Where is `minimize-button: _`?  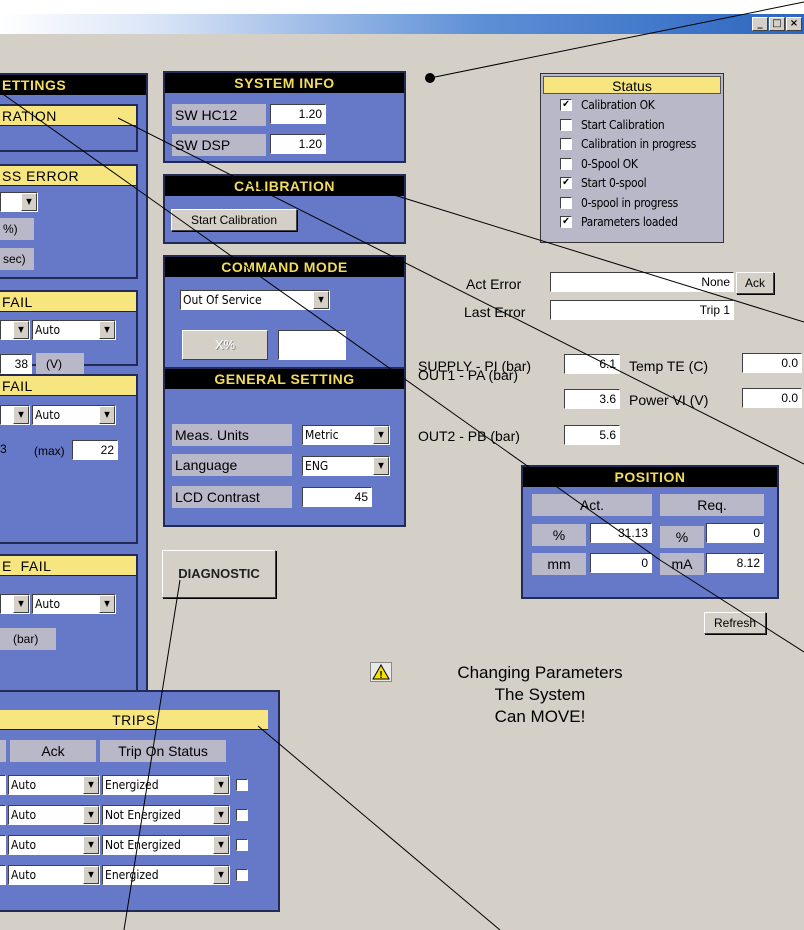
minimize-button: _ is located at coordinates (760, 24).